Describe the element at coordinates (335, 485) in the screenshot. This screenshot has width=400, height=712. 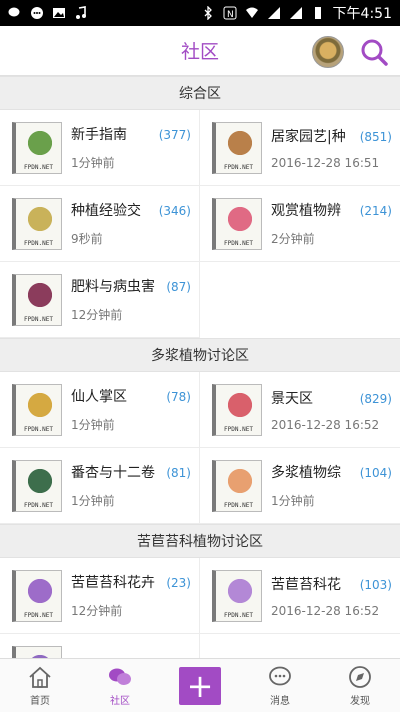
I see `board-info: 多浆植物综 (104) 1分钟前` at that location.